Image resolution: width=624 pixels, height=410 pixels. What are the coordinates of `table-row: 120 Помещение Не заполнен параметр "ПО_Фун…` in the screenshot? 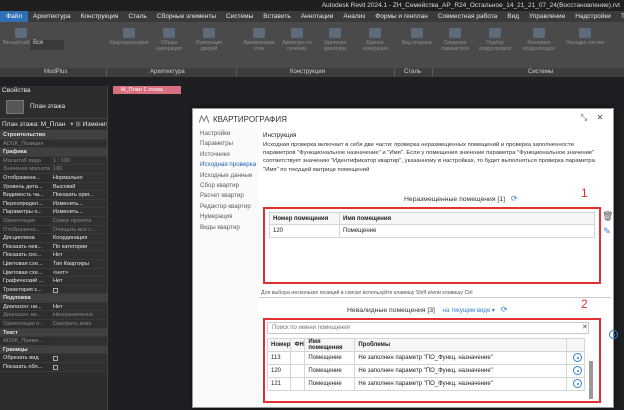 It's located at (425, 371).